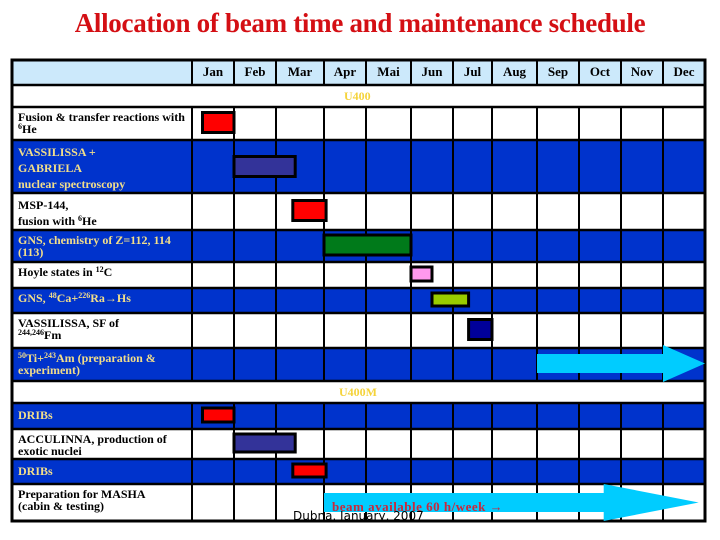 The image size is (720, 540). What do you see at coordinates (101, 123) in the screenshot?
I see `row-label: Fusion & transfer reactions with 6He` at bounding box center [101, 123].